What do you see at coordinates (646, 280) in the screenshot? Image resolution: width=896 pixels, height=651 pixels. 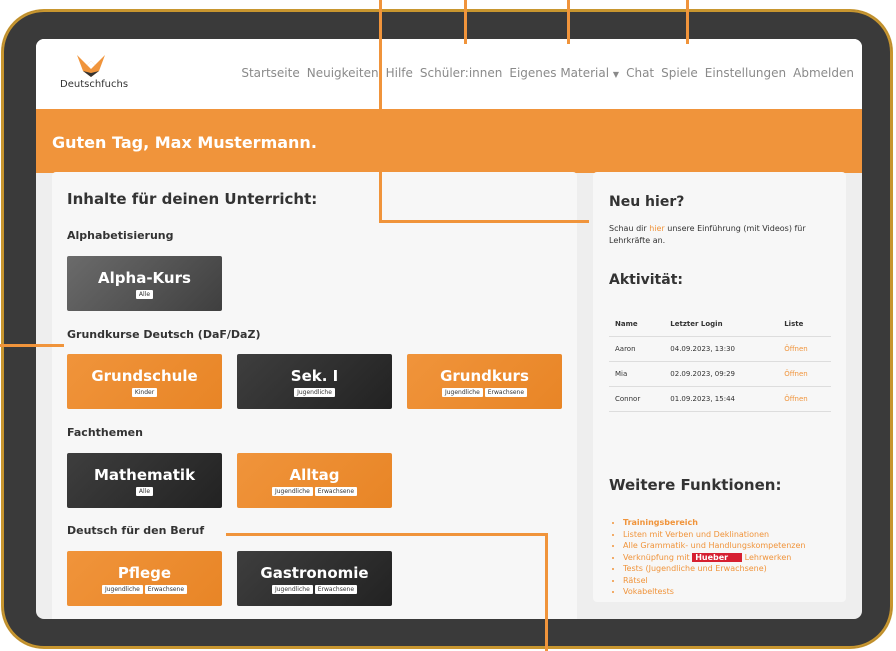 I see `activity-title: Aktivität:` at bounding box center [646, 280].